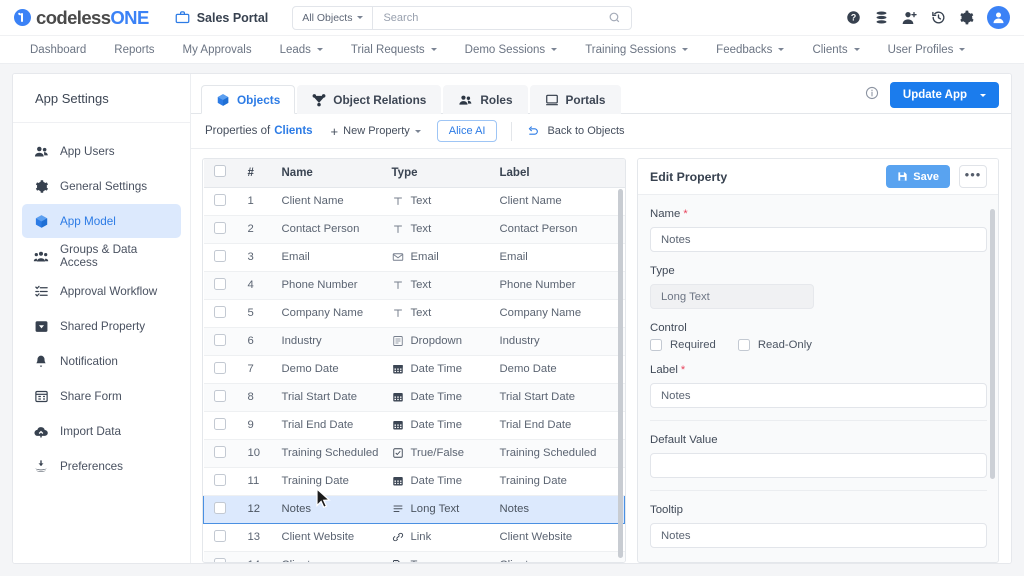 The image size is (1024, 576). Describe the element at coordinates (818, 535) in the screenshot. I see `tooltip-input` at that location.